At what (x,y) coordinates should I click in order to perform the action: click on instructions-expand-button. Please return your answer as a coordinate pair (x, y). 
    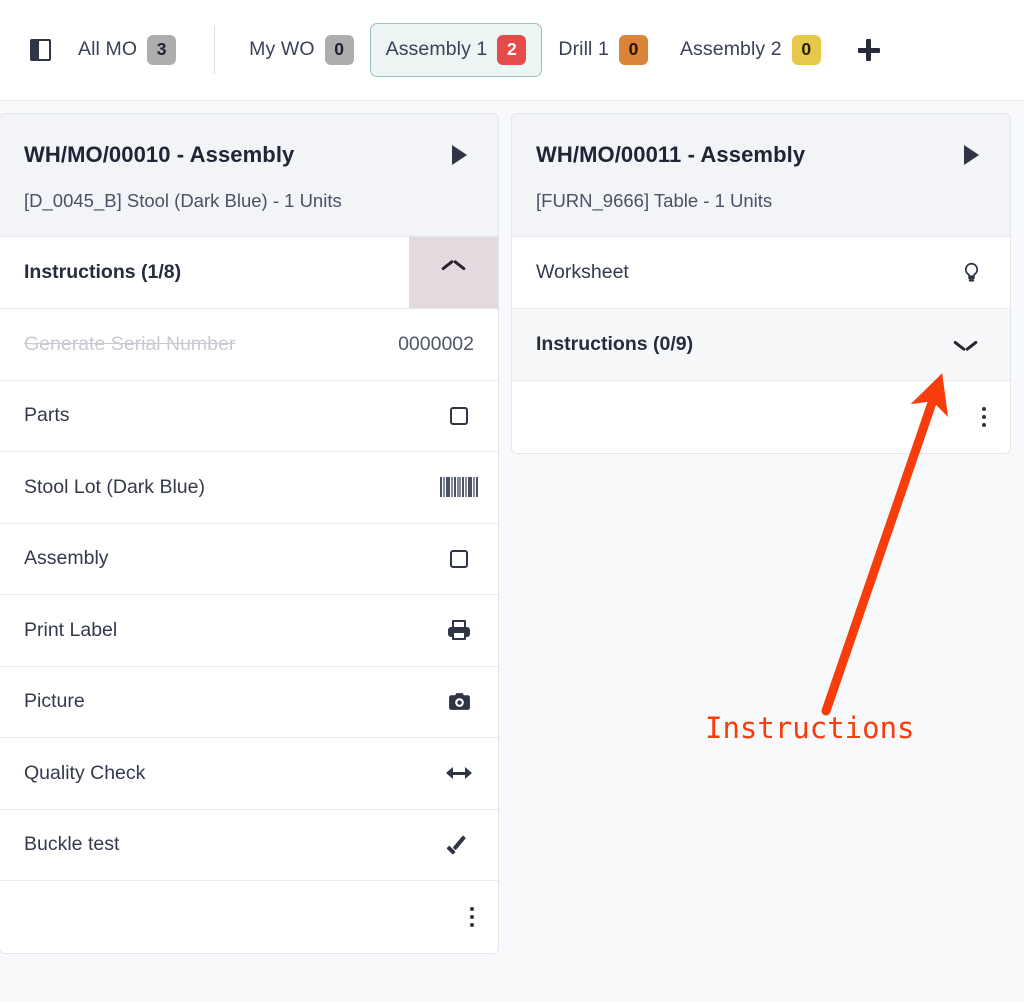
    Looking at the image, I should click on (965, 344).